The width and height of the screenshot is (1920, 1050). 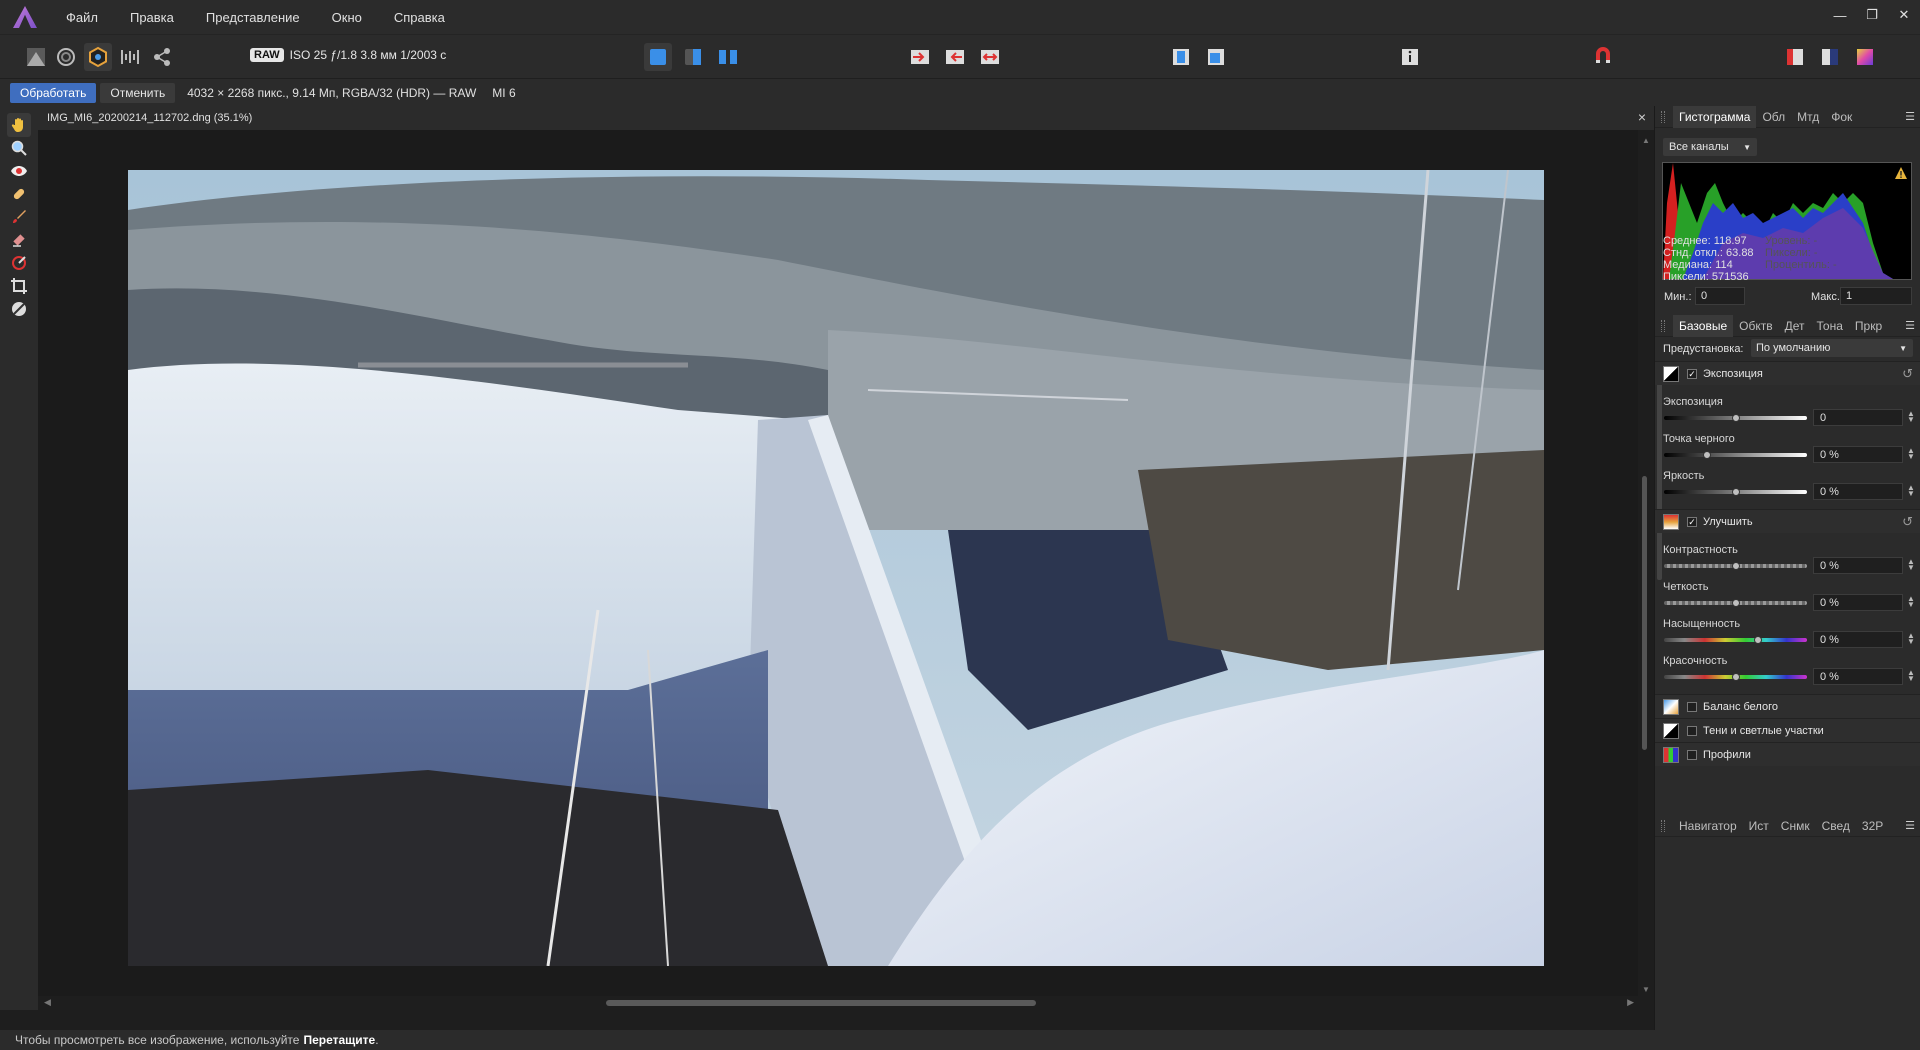 What do you see at coordinates (98, 57) in the screenshot?
I see `develop-persona-button` at bounding box center [98, 57].